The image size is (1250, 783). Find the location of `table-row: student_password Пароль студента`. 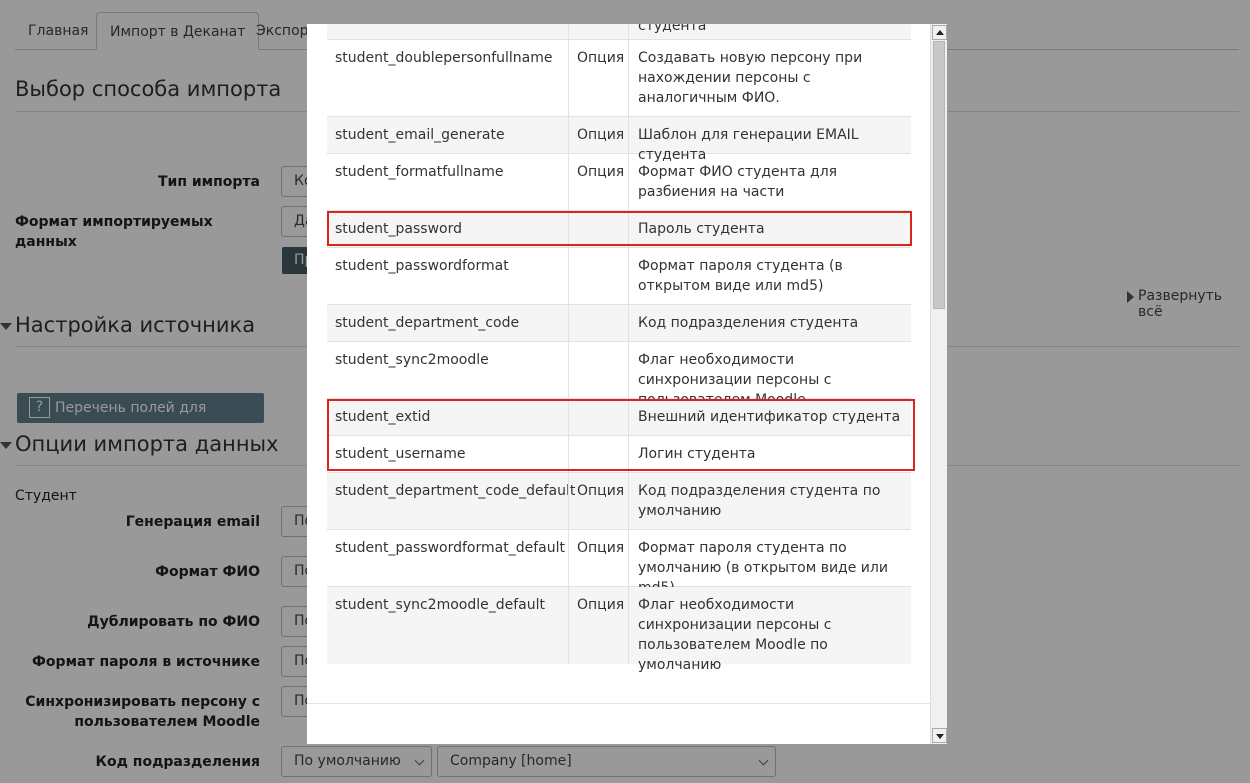

table-row: student_password Пароль студента is located at coordinates (619, 229).